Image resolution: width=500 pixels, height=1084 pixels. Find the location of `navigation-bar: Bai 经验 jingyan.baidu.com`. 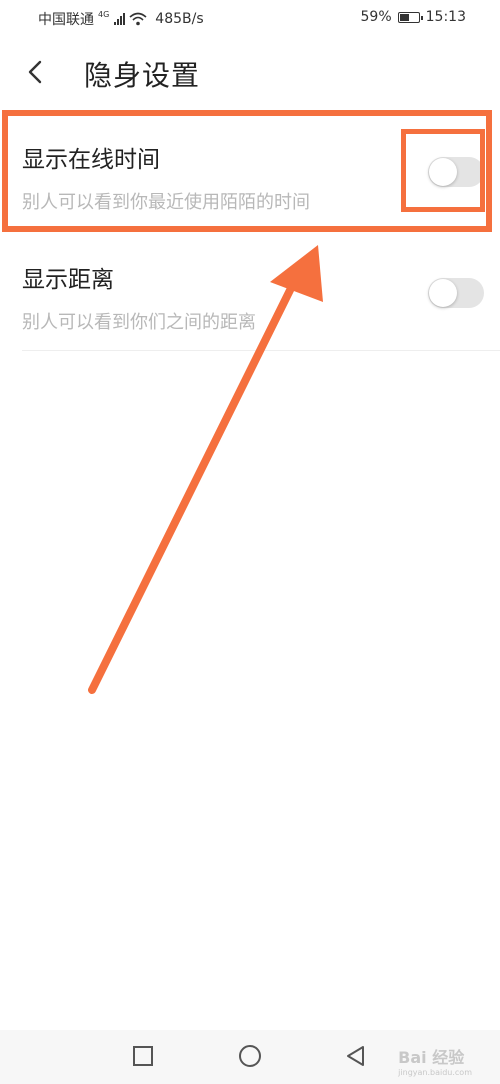

navigation-bar: Bai 经验 jingyan.baidu.com is located at coordinates (250, 1057).